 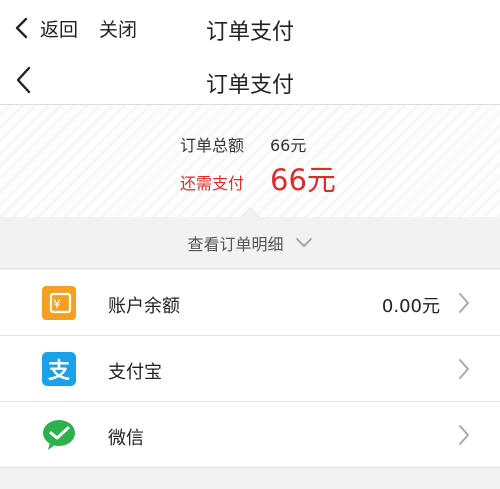 I want to click on order-total-label: 订单总额, so click(x=212, y=145).